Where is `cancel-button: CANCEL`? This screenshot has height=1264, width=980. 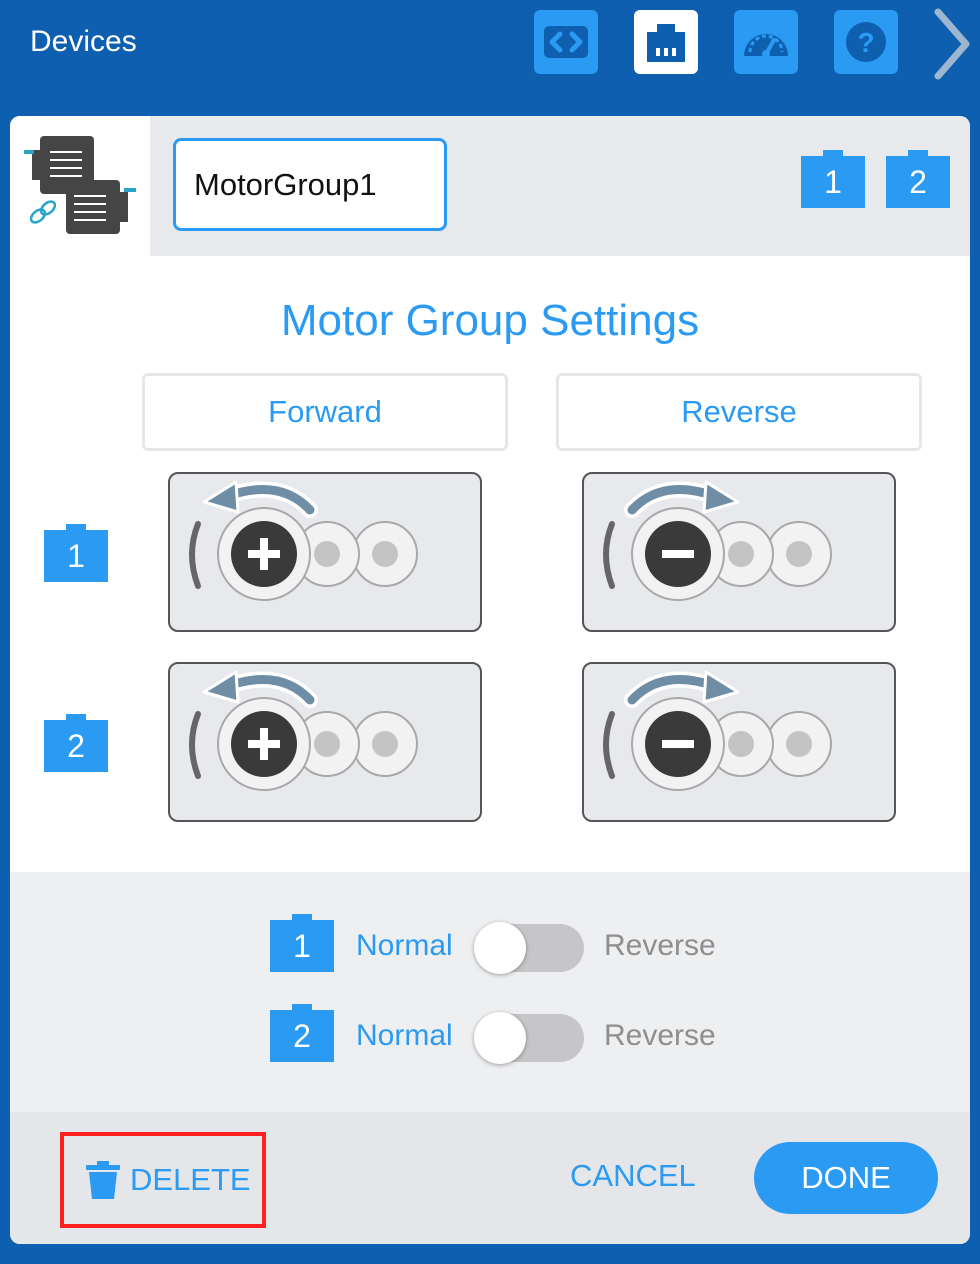
cancel-button: CANCEL is located at coordinates (633, 1176).